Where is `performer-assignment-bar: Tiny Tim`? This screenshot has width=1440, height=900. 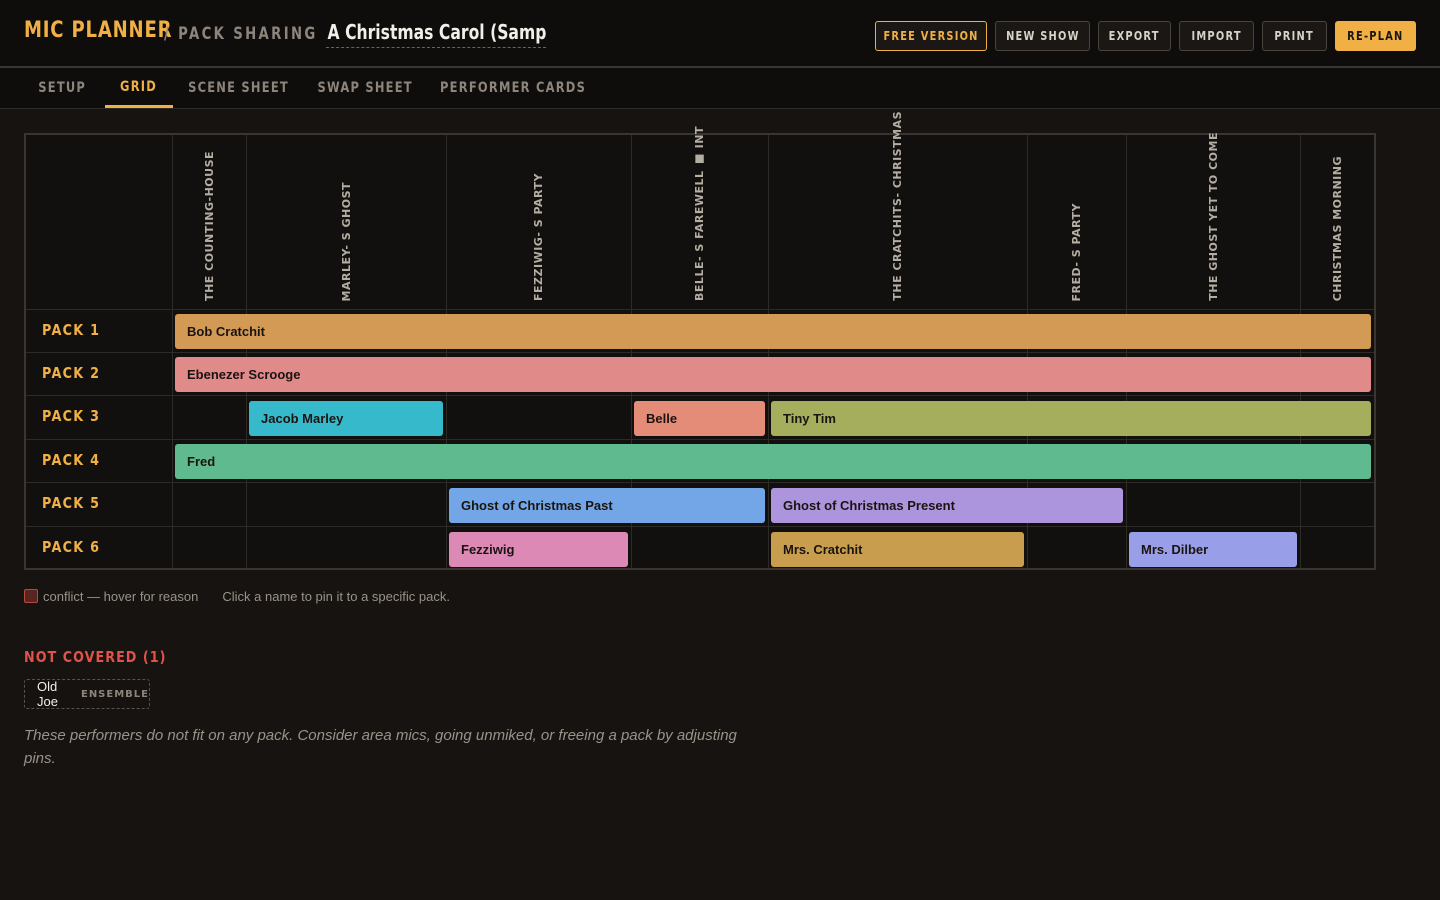
performer-assignment-bar: Tiny Tim is located at coordinates (1071, 418).